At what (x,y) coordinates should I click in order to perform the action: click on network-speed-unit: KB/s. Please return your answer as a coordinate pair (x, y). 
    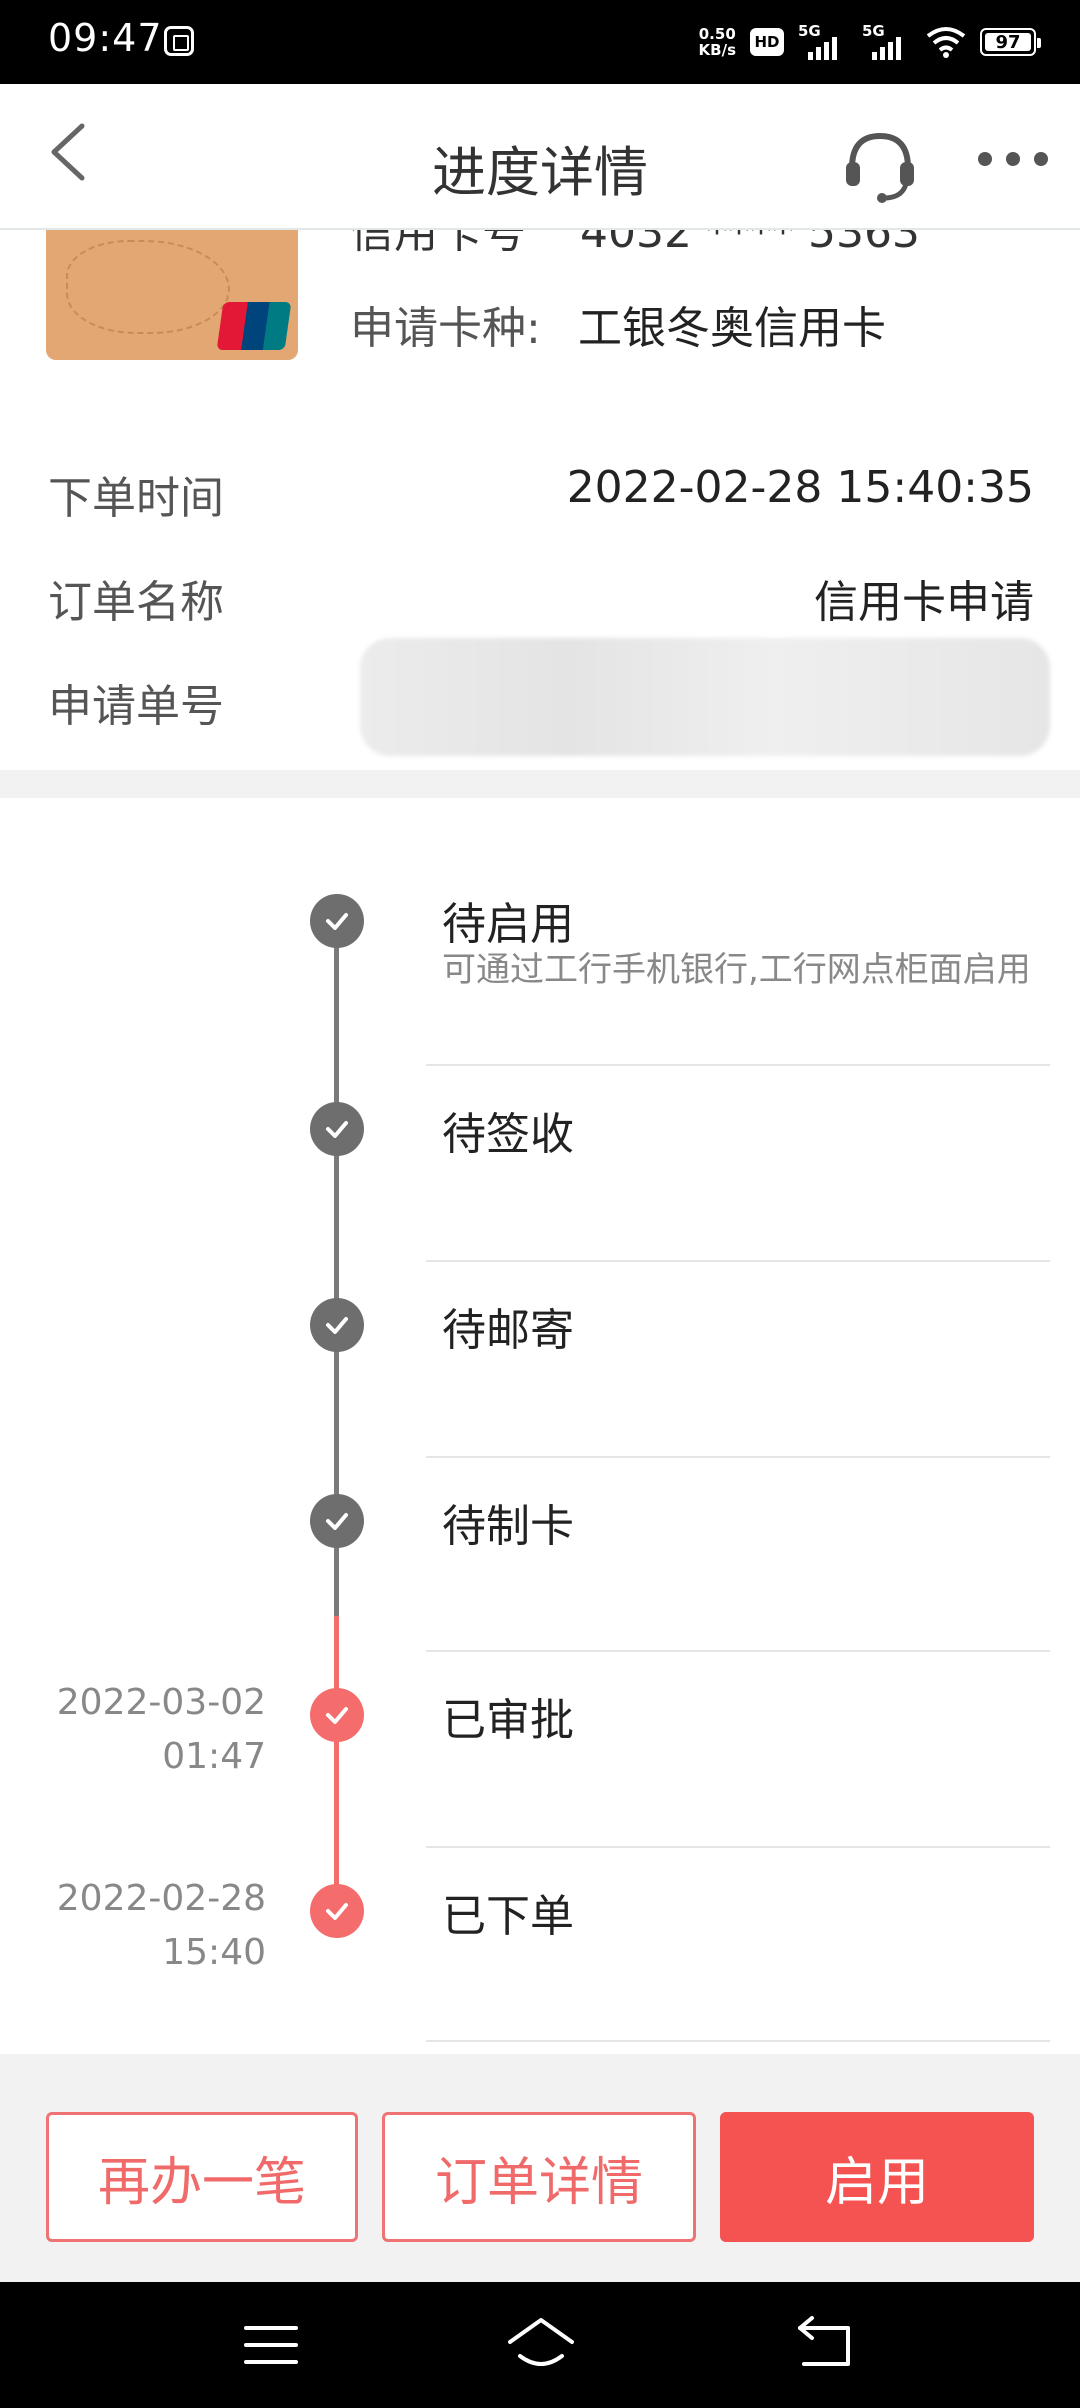
    Looking at the image, I should click on (717, 50).